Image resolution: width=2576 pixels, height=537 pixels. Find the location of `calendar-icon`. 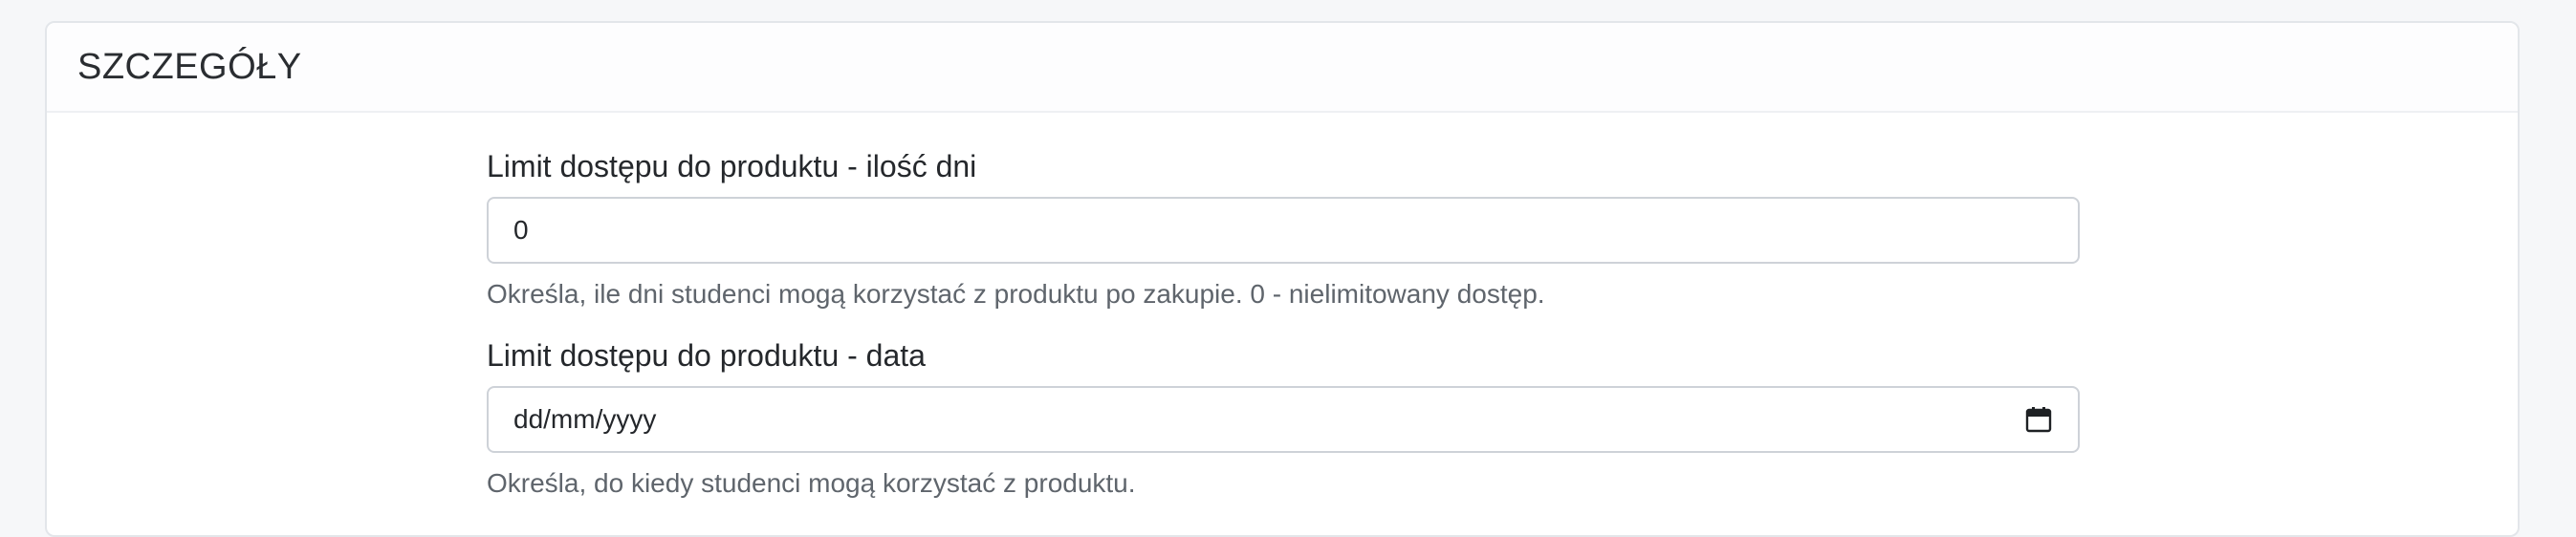

calendar-icon is located at coordinates (2039, 419).